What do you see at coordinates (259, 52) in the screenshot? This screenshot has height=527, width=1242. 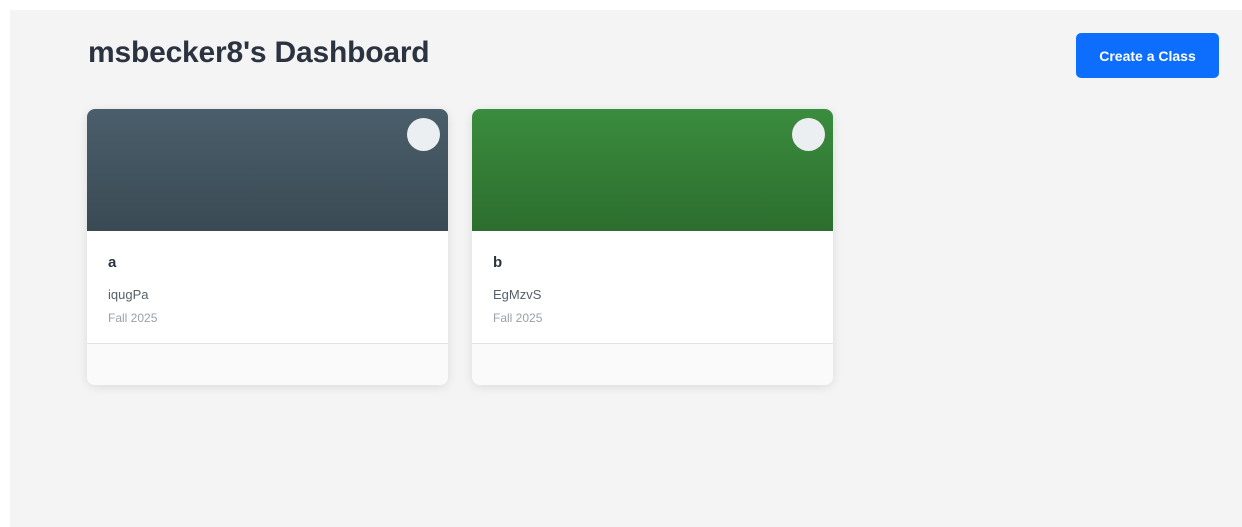 I see `page-title: msbecker8's Dashboard` at bounding box center [259, 52].